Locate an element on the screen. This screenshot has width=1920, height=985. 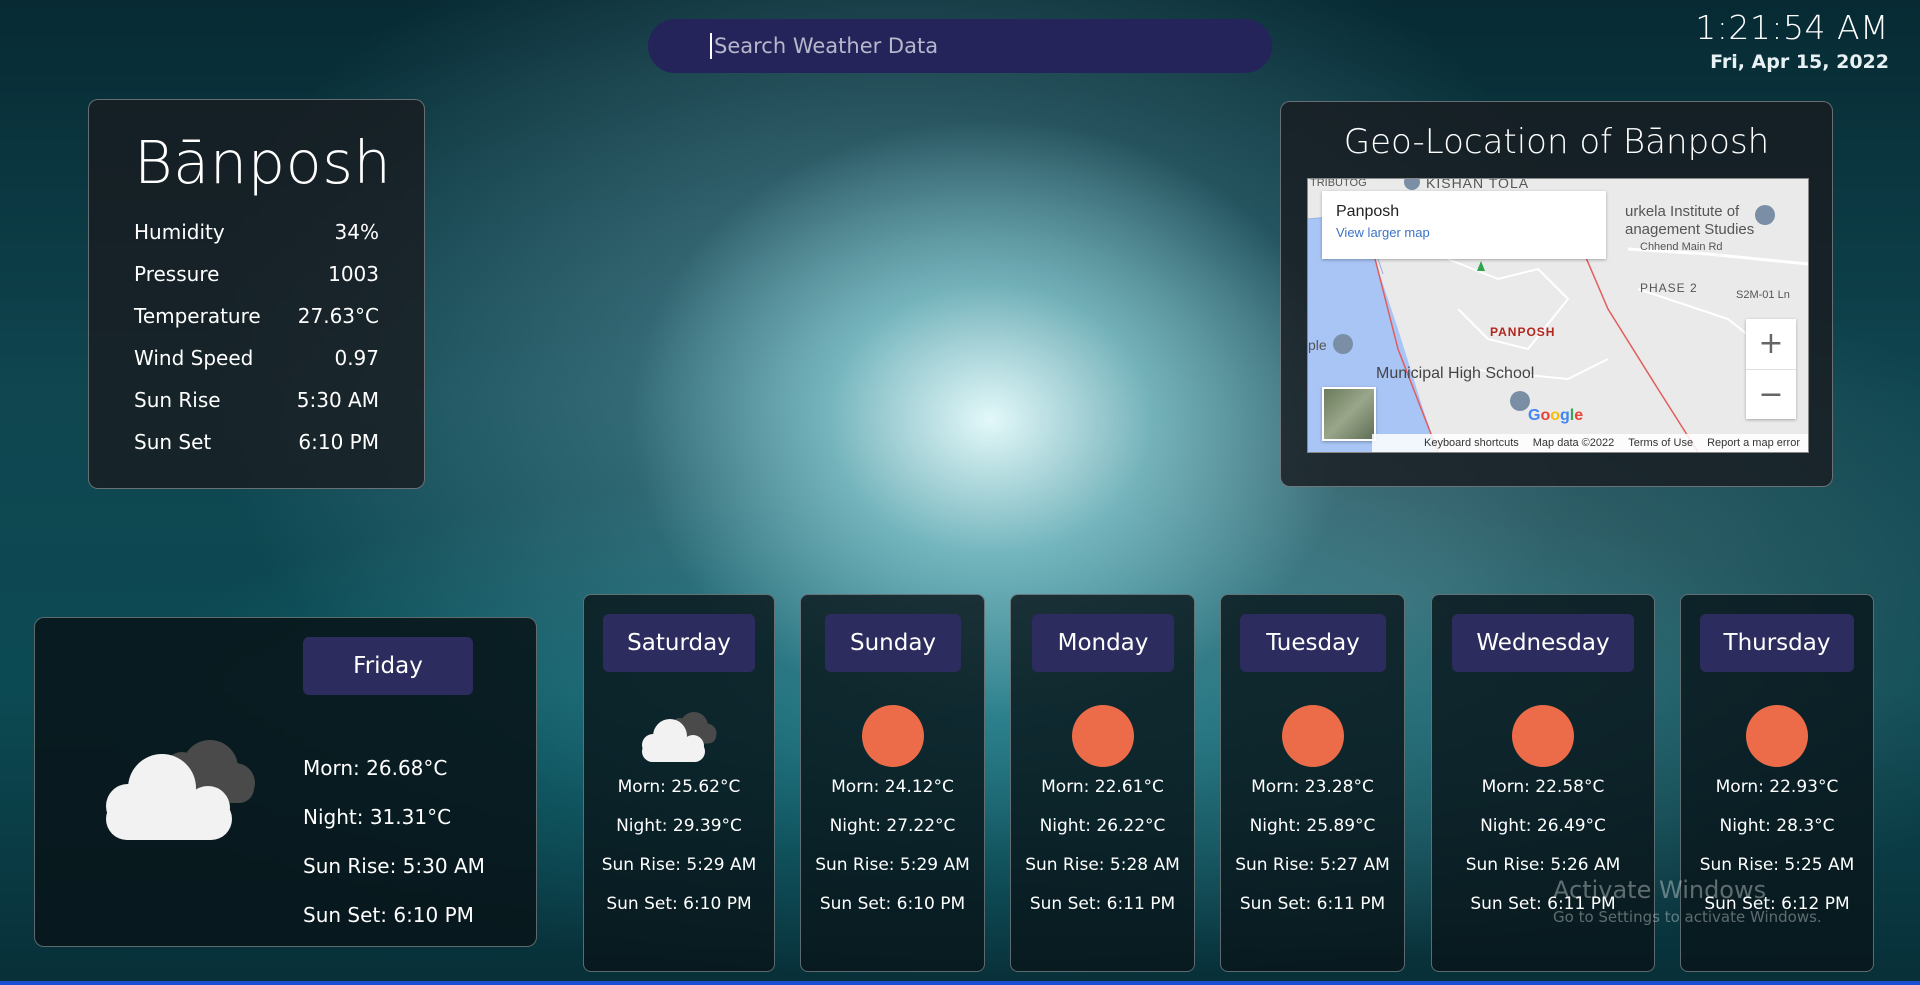
clock-time: 1:21:54 AM is located at coordinates (1792, 27).